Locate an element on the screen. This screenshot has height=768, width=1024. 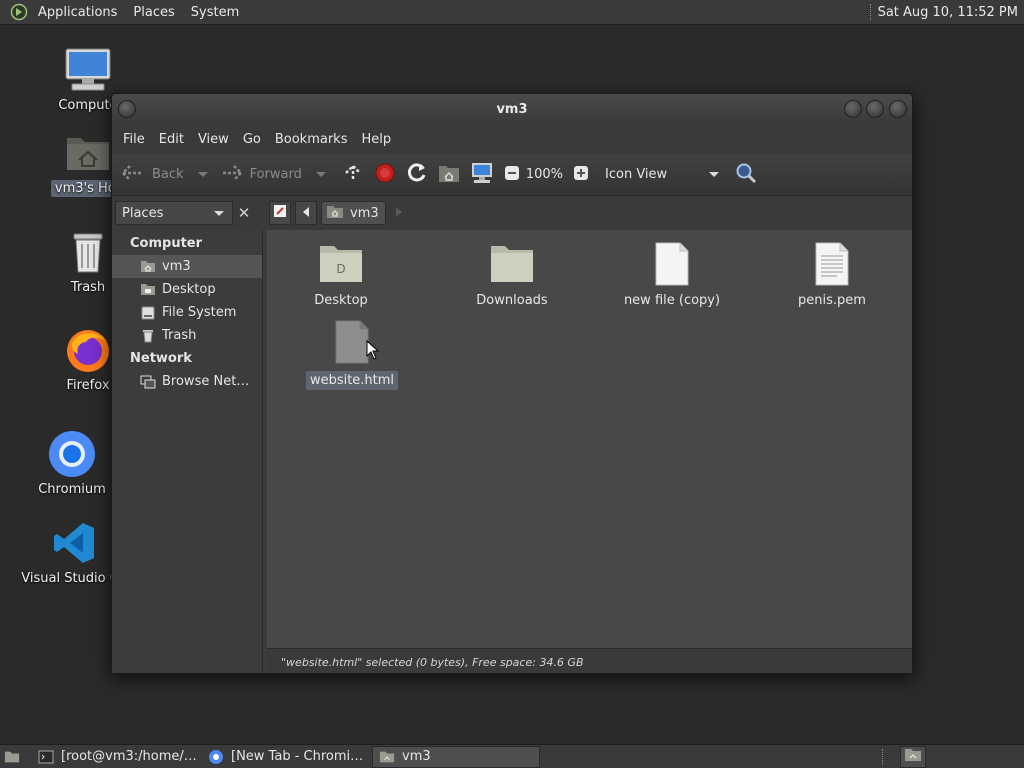
zoom-in-icon is located at coordinates (581, 175).